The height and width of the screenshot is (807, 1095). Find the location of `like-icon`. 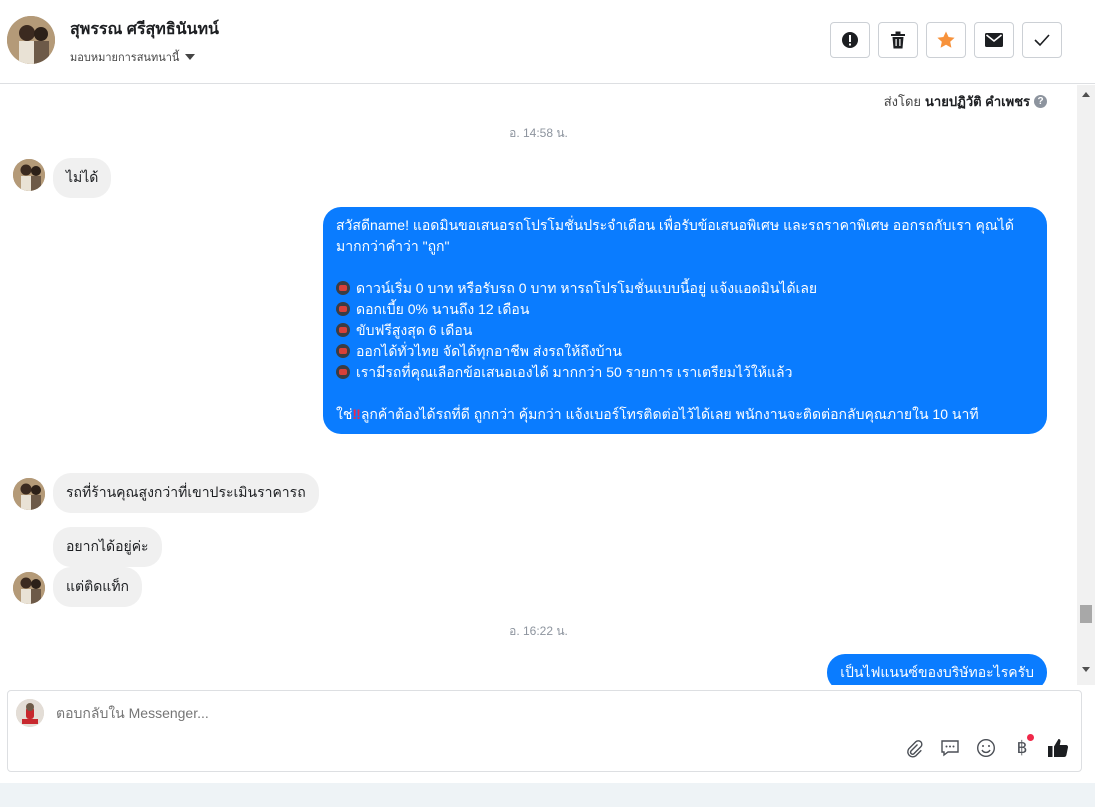

like-icon is located at coordinates (1058, 748).